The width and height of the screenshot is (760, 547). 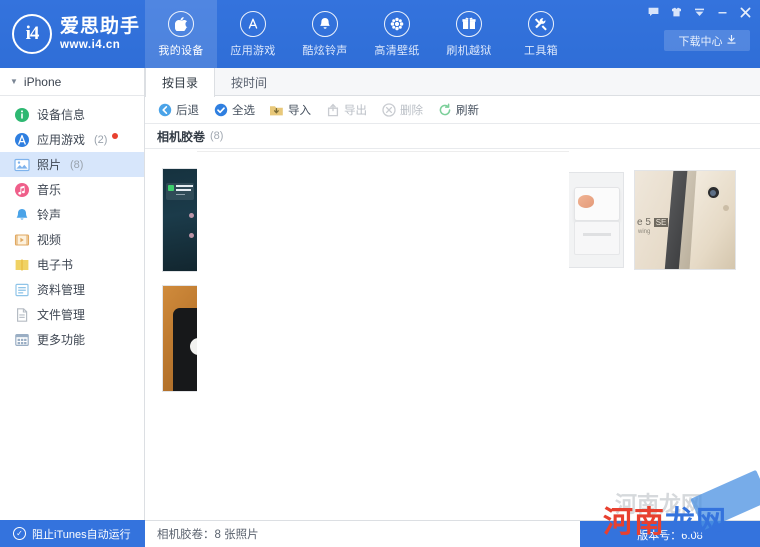 What do you see at coordinates (22, 290) in the screenshot?
I see `data-icon` at bounding box center [22, 290].